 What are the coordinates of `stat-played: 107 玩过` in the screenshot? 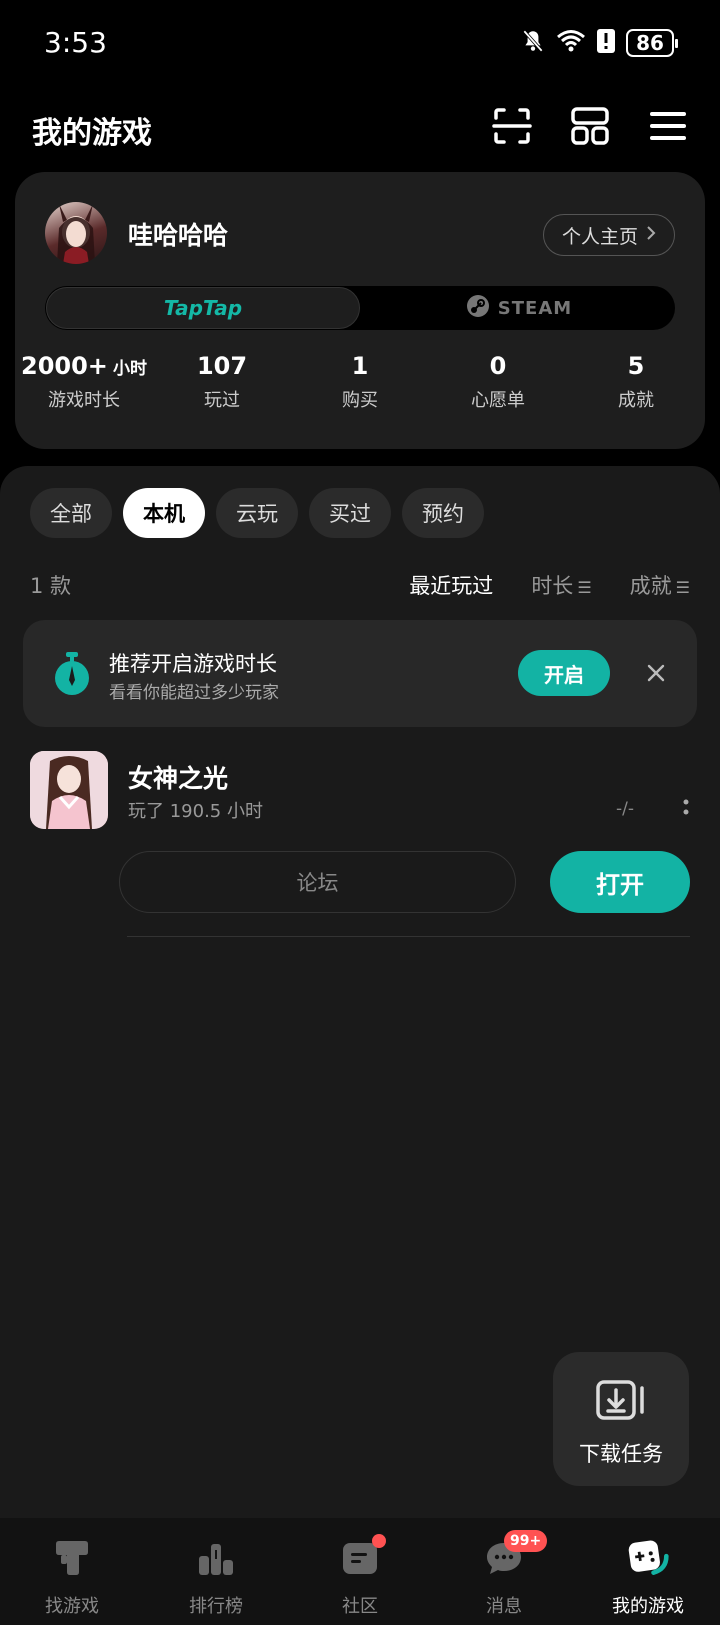 It's located at (222, 382).